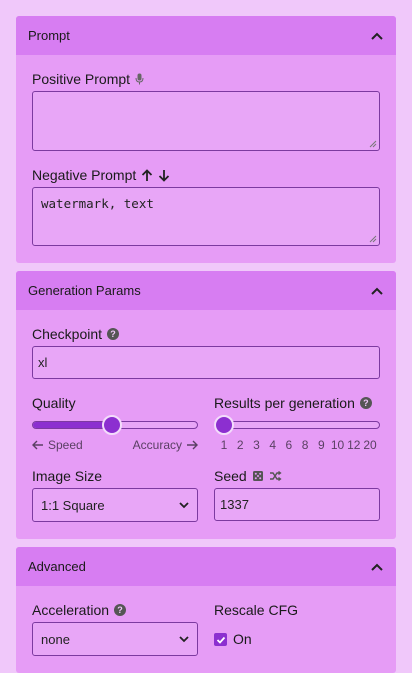 This screenshot has width=412, height=673. What do you see at coordinates (164, 175) in the screenshot?
I see `arrow-down-icon` at bounding box center [164, 175].